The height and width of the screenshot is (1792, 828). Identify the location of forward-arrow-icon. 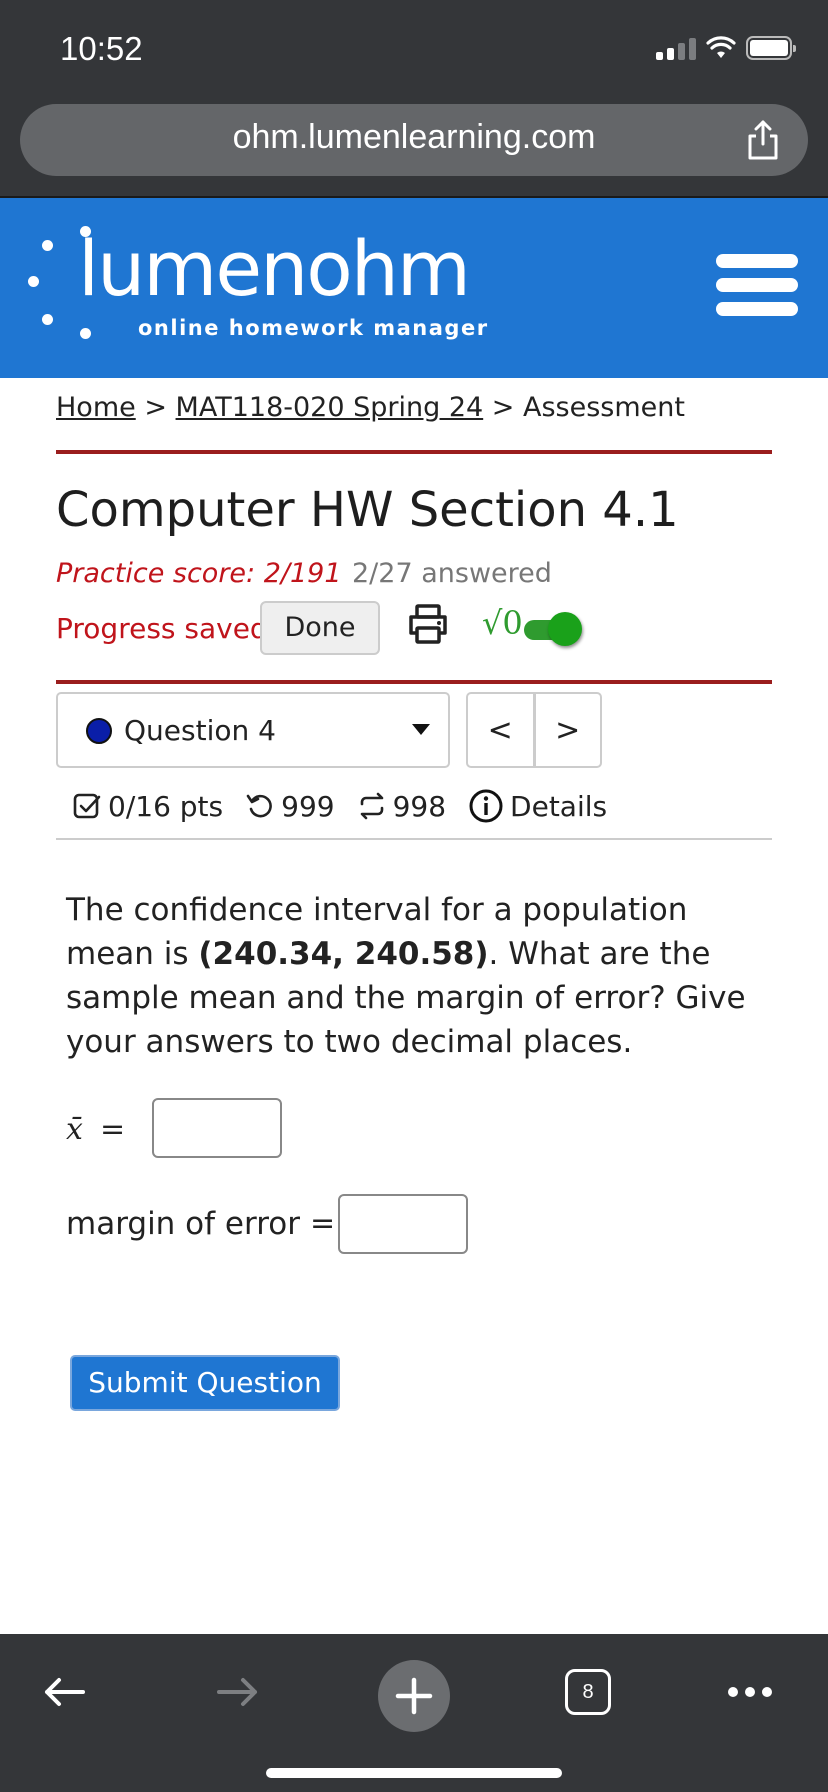
(238, 1692).